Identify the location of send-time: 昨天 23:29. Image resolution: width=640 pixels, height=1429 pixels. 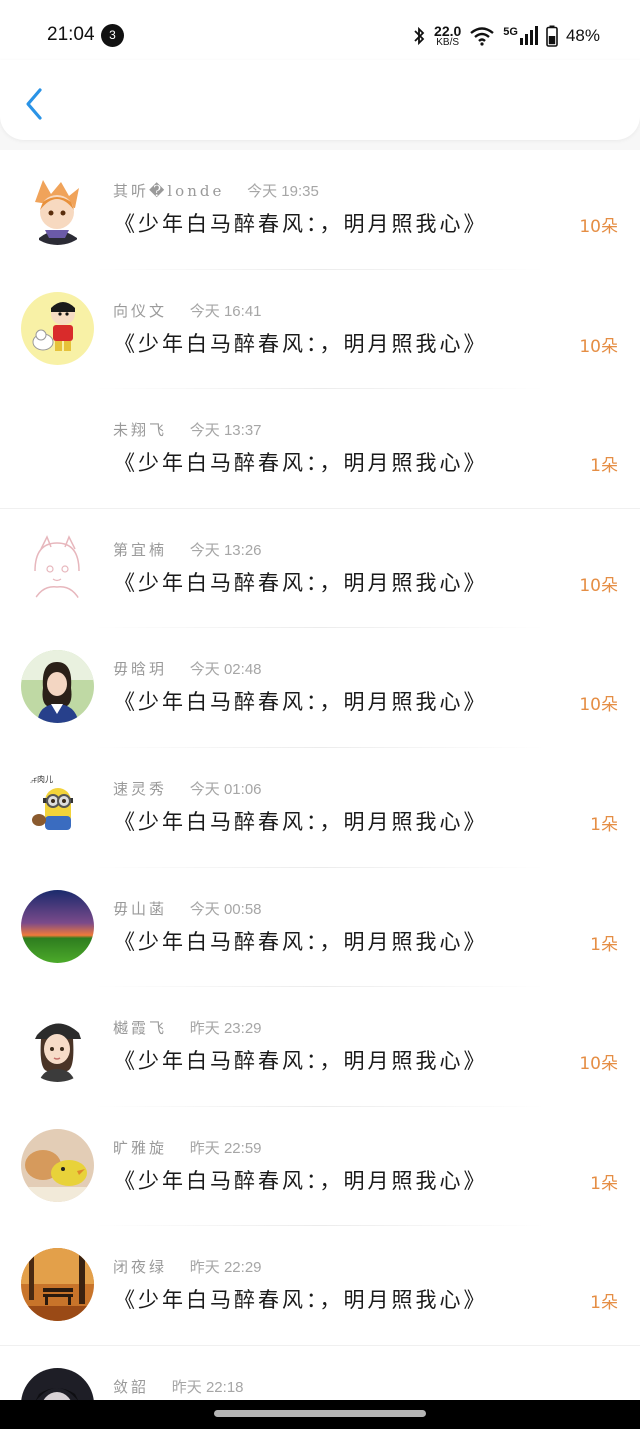
(225, 1029).